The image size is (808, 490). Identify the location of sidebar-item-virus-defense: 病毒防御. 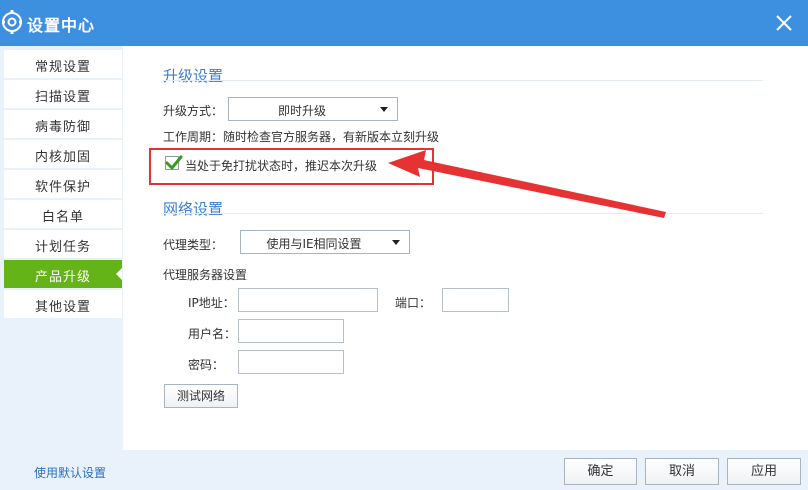
(63, 124).